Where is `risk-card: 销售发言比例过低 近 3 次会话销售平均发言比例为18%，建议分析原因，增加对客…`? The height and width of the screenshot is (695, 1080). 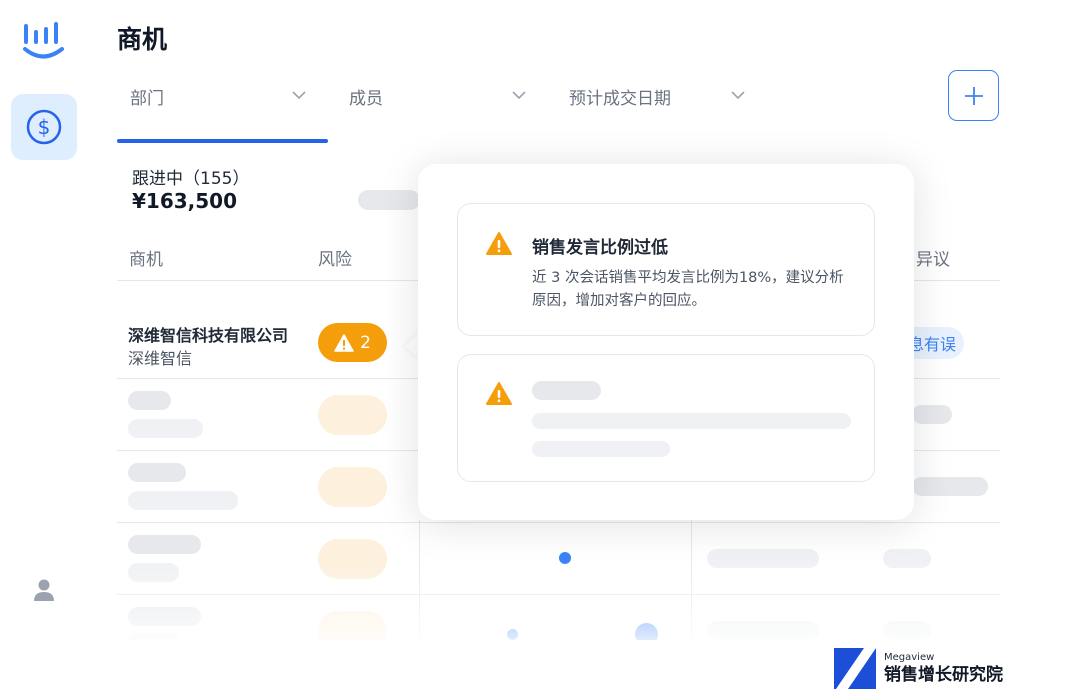 risk-card: 销售发言比例过低 近 3 次会话销售平均发言比例为18%，建议分析原因，增加对客… is located at coordinates (666, 269).